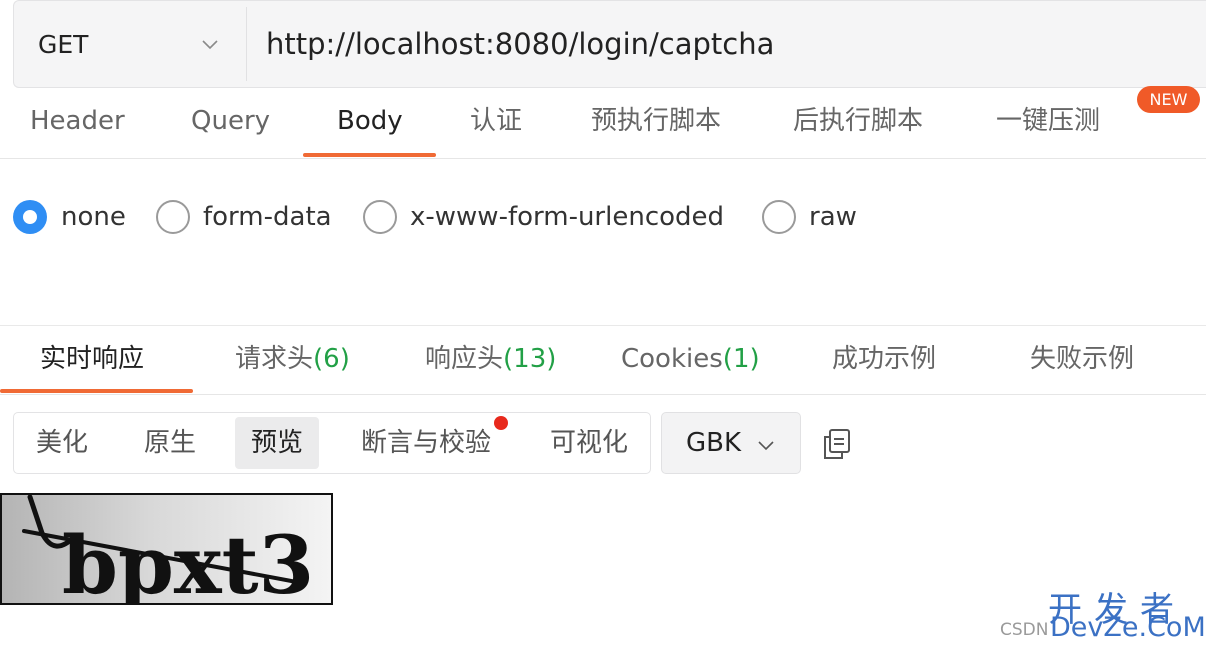 The height and width of the screenshot is (650, 1206). What do you see at coordinates (130, 44) in the screenshot?
I see `method-select: GET` at bounding box center [130, 44].